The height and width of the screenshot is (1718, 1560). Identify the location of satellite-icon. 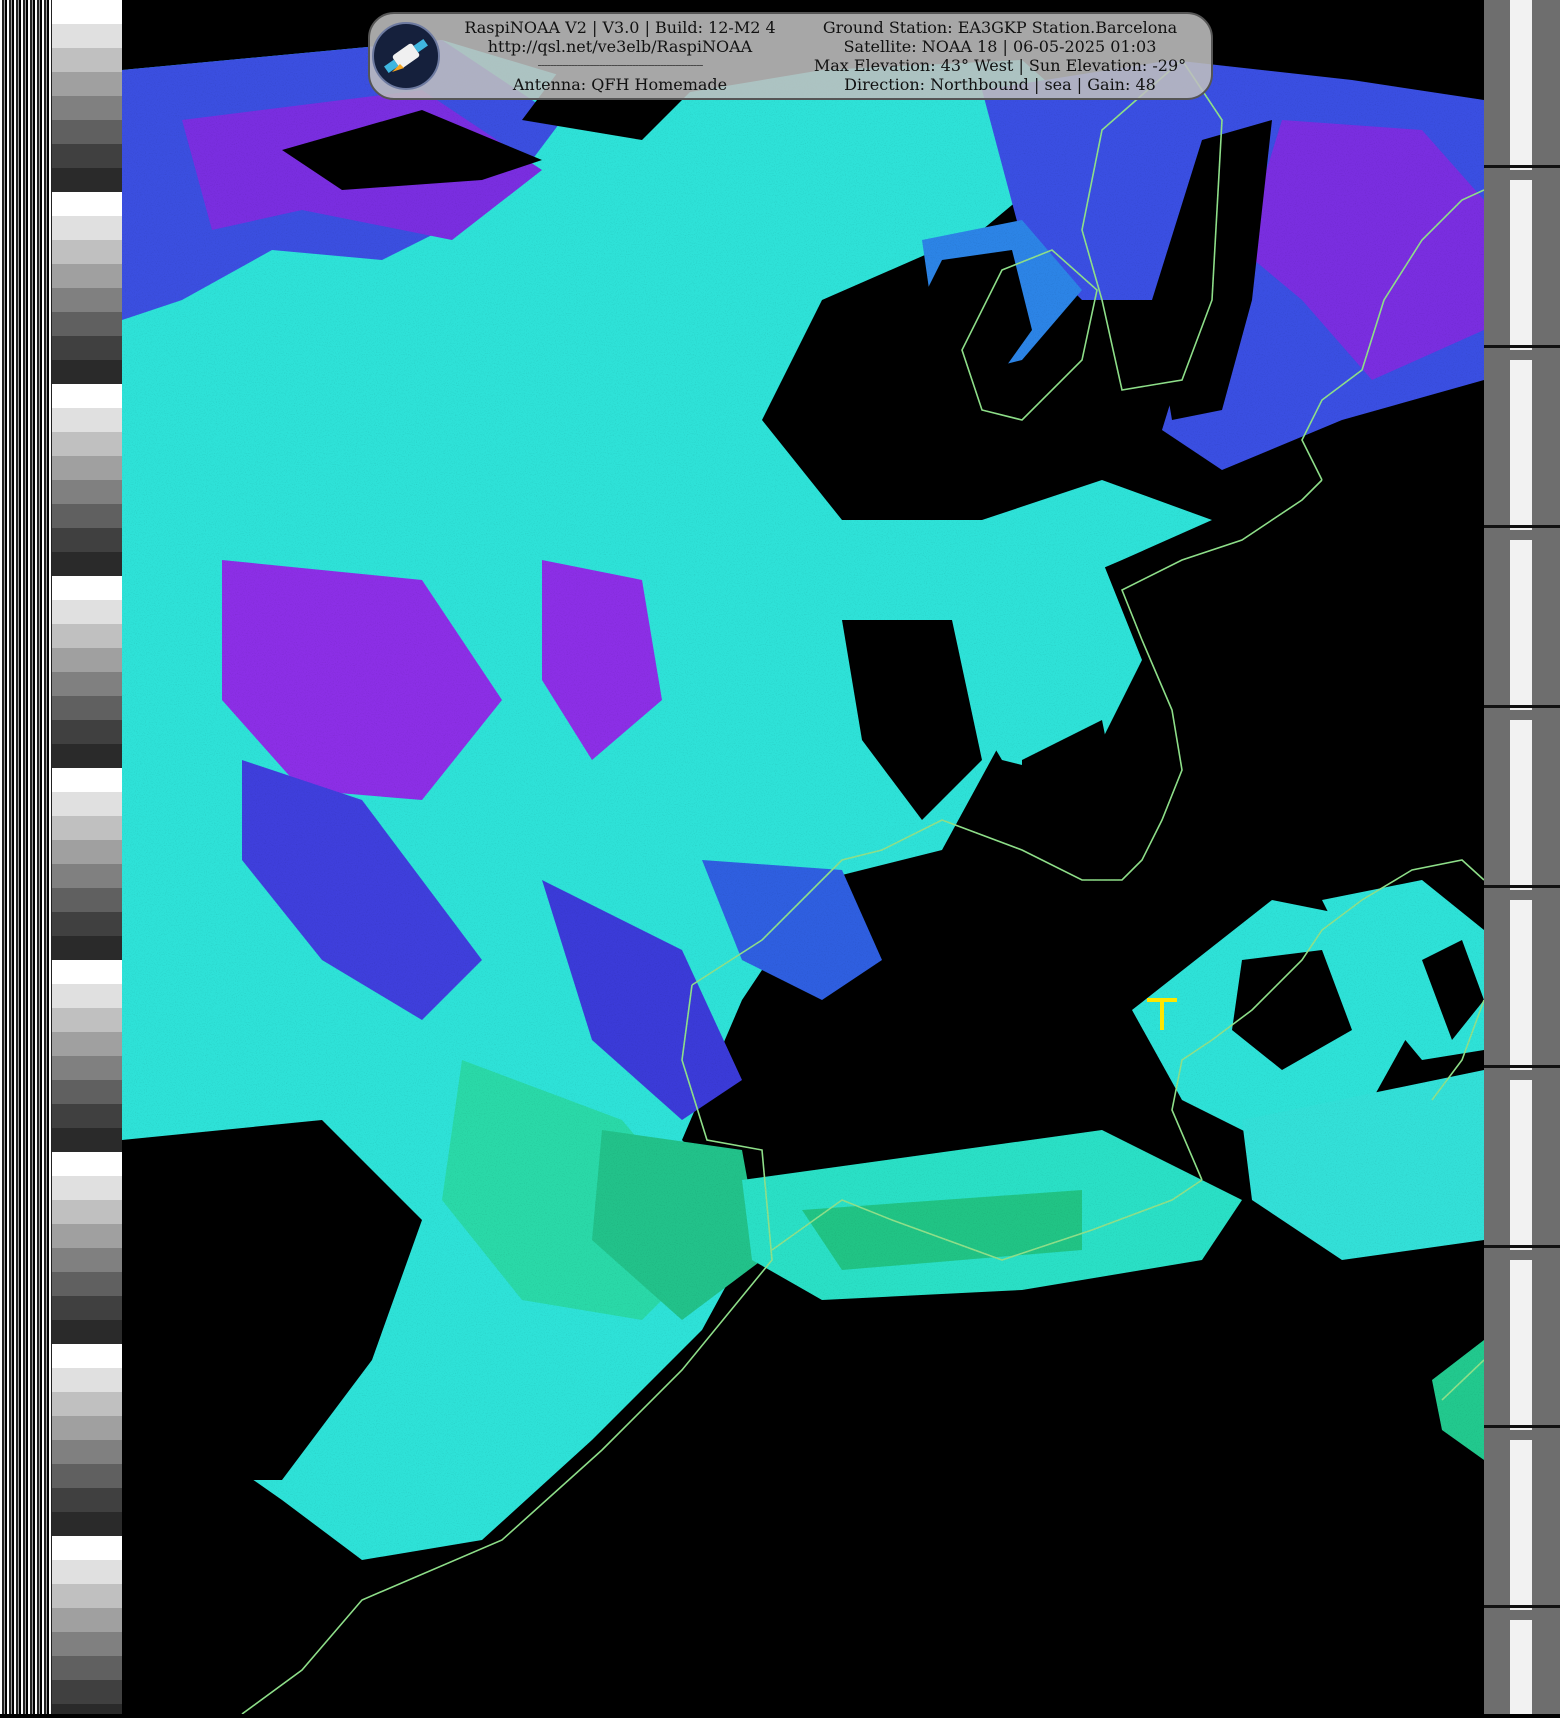
(406, 56).